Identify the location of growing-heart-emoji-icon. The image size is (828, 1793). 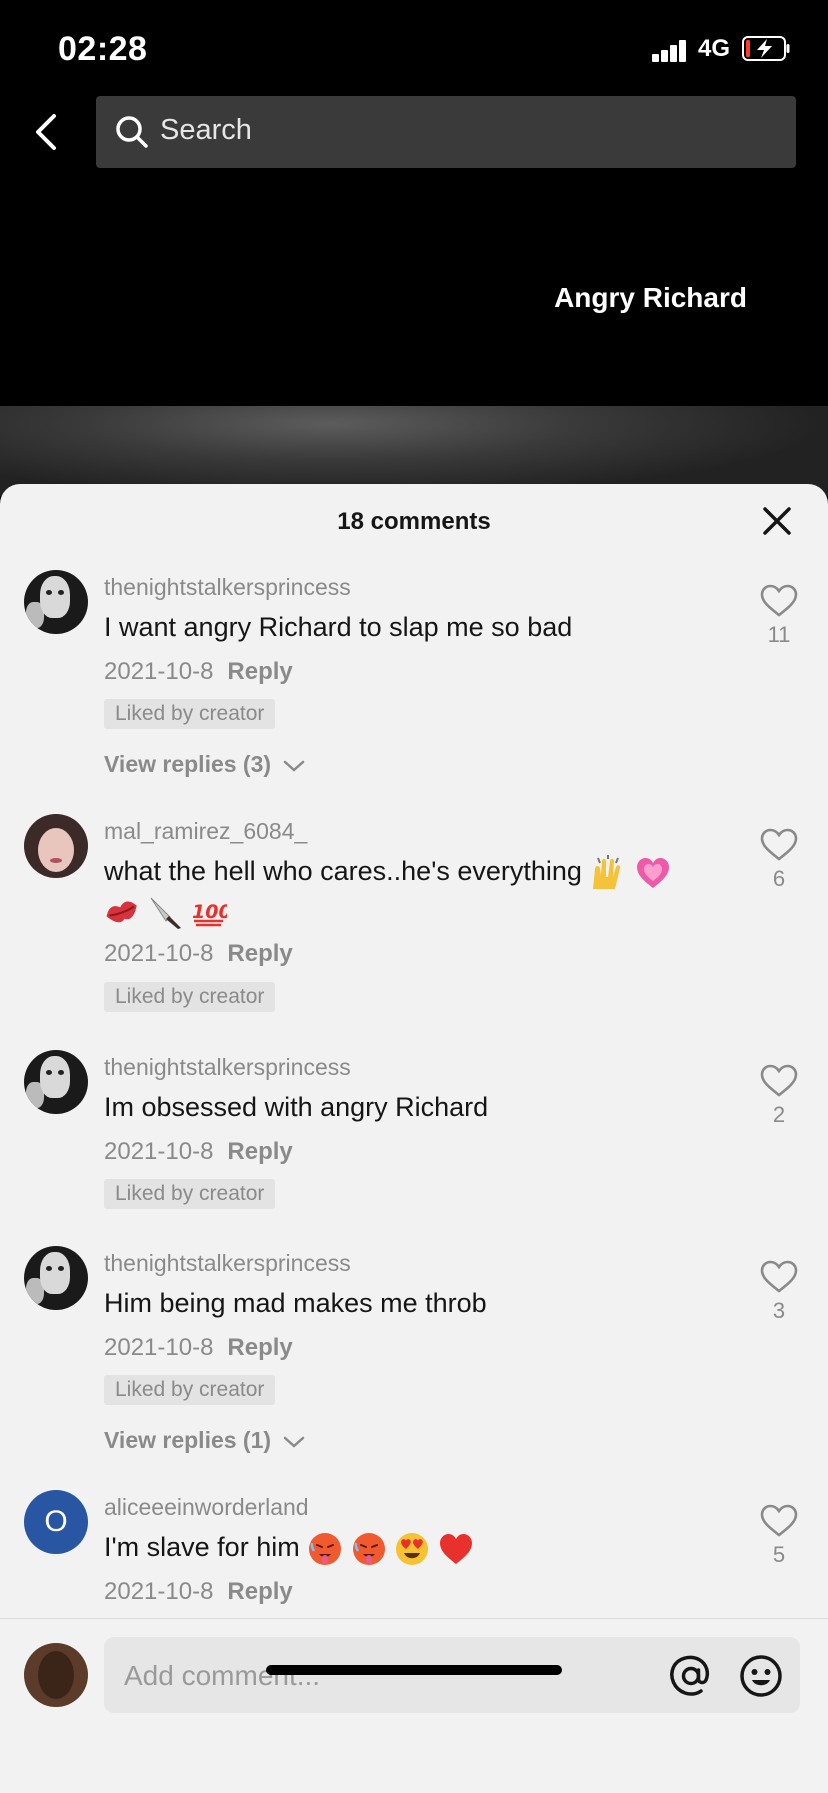
(652, 872).